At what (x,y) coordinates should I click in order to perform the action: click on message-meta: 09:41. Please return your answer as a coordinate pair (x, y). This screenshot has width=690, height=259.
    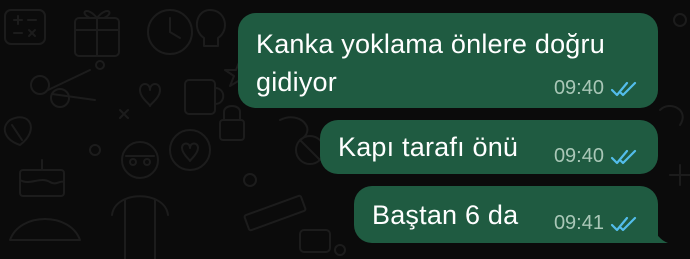
    Looking at the image, I should click on (596, 223).